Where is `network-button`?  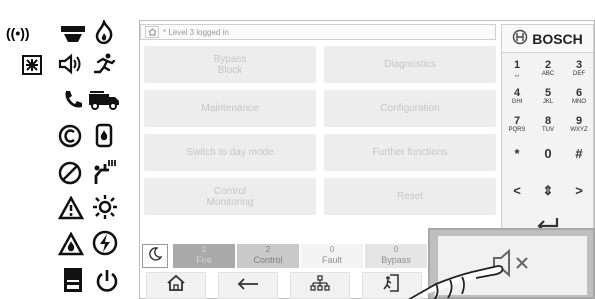 network-button is located at coordinates (320, 285).